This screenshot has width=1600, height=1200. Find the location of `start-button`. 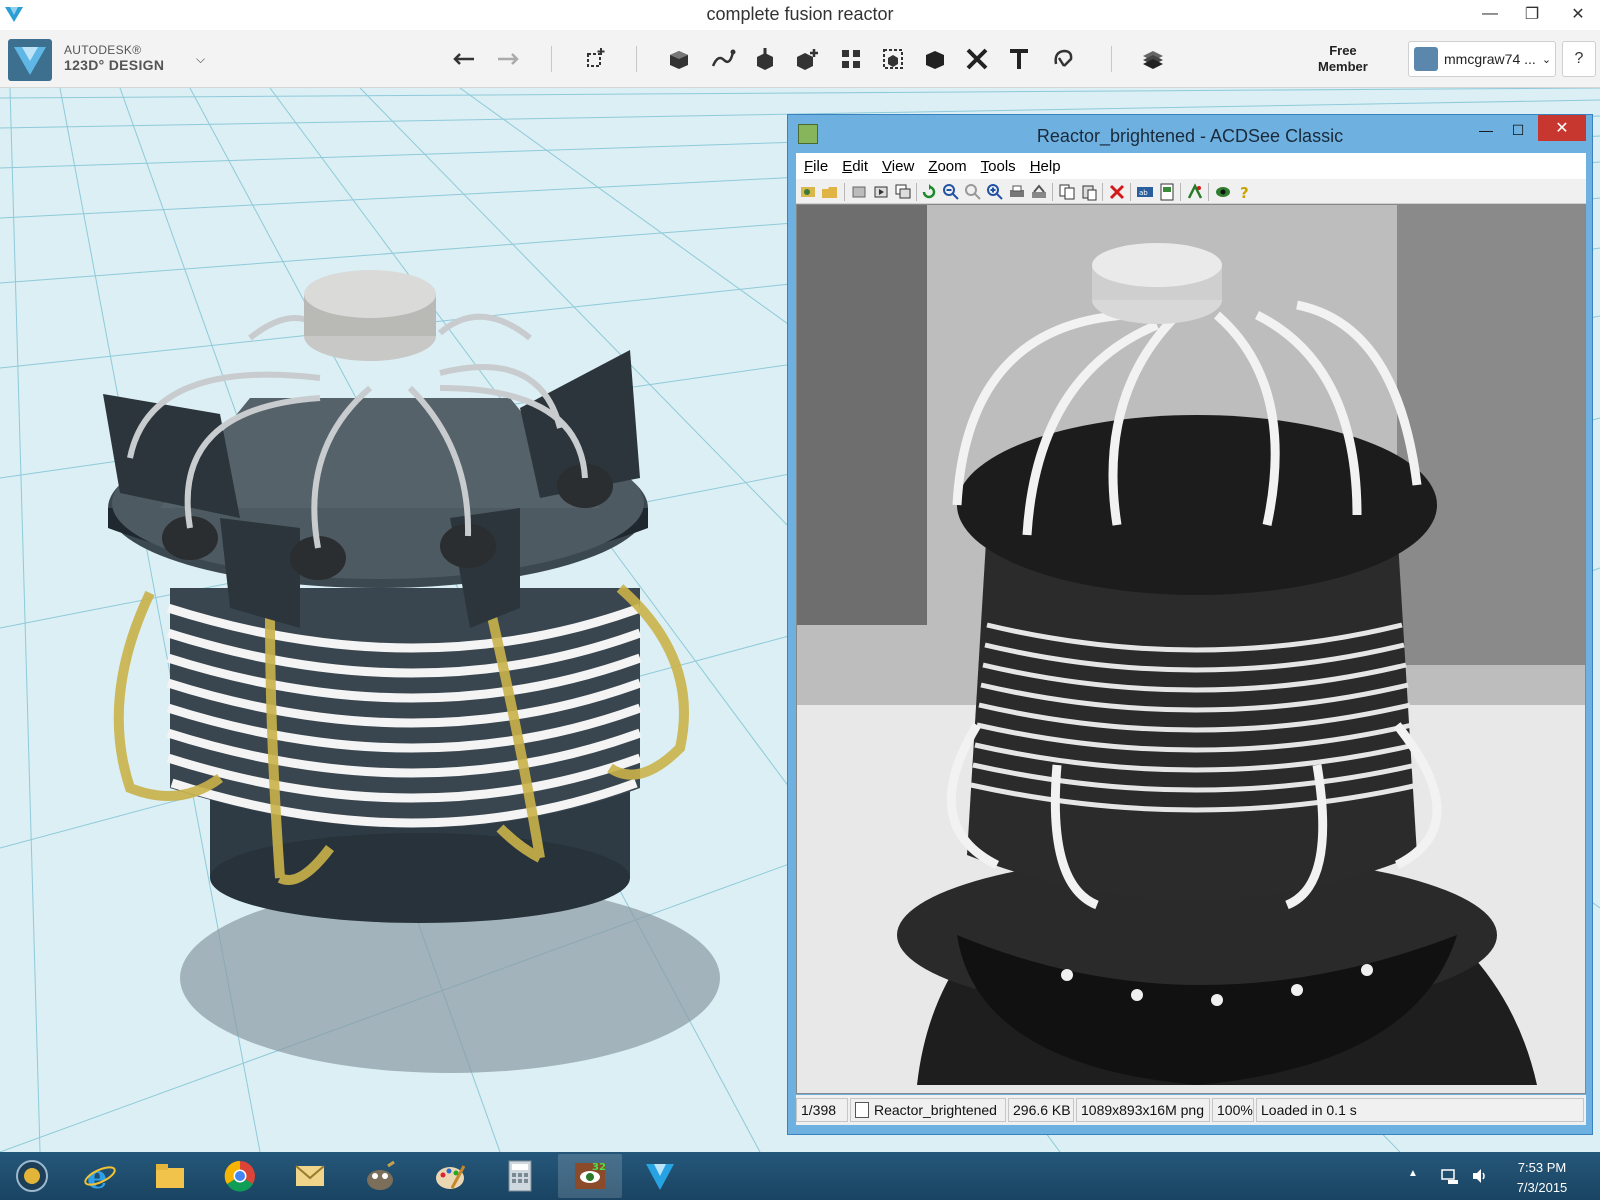

start-button is located at coordinates (32, 1176).